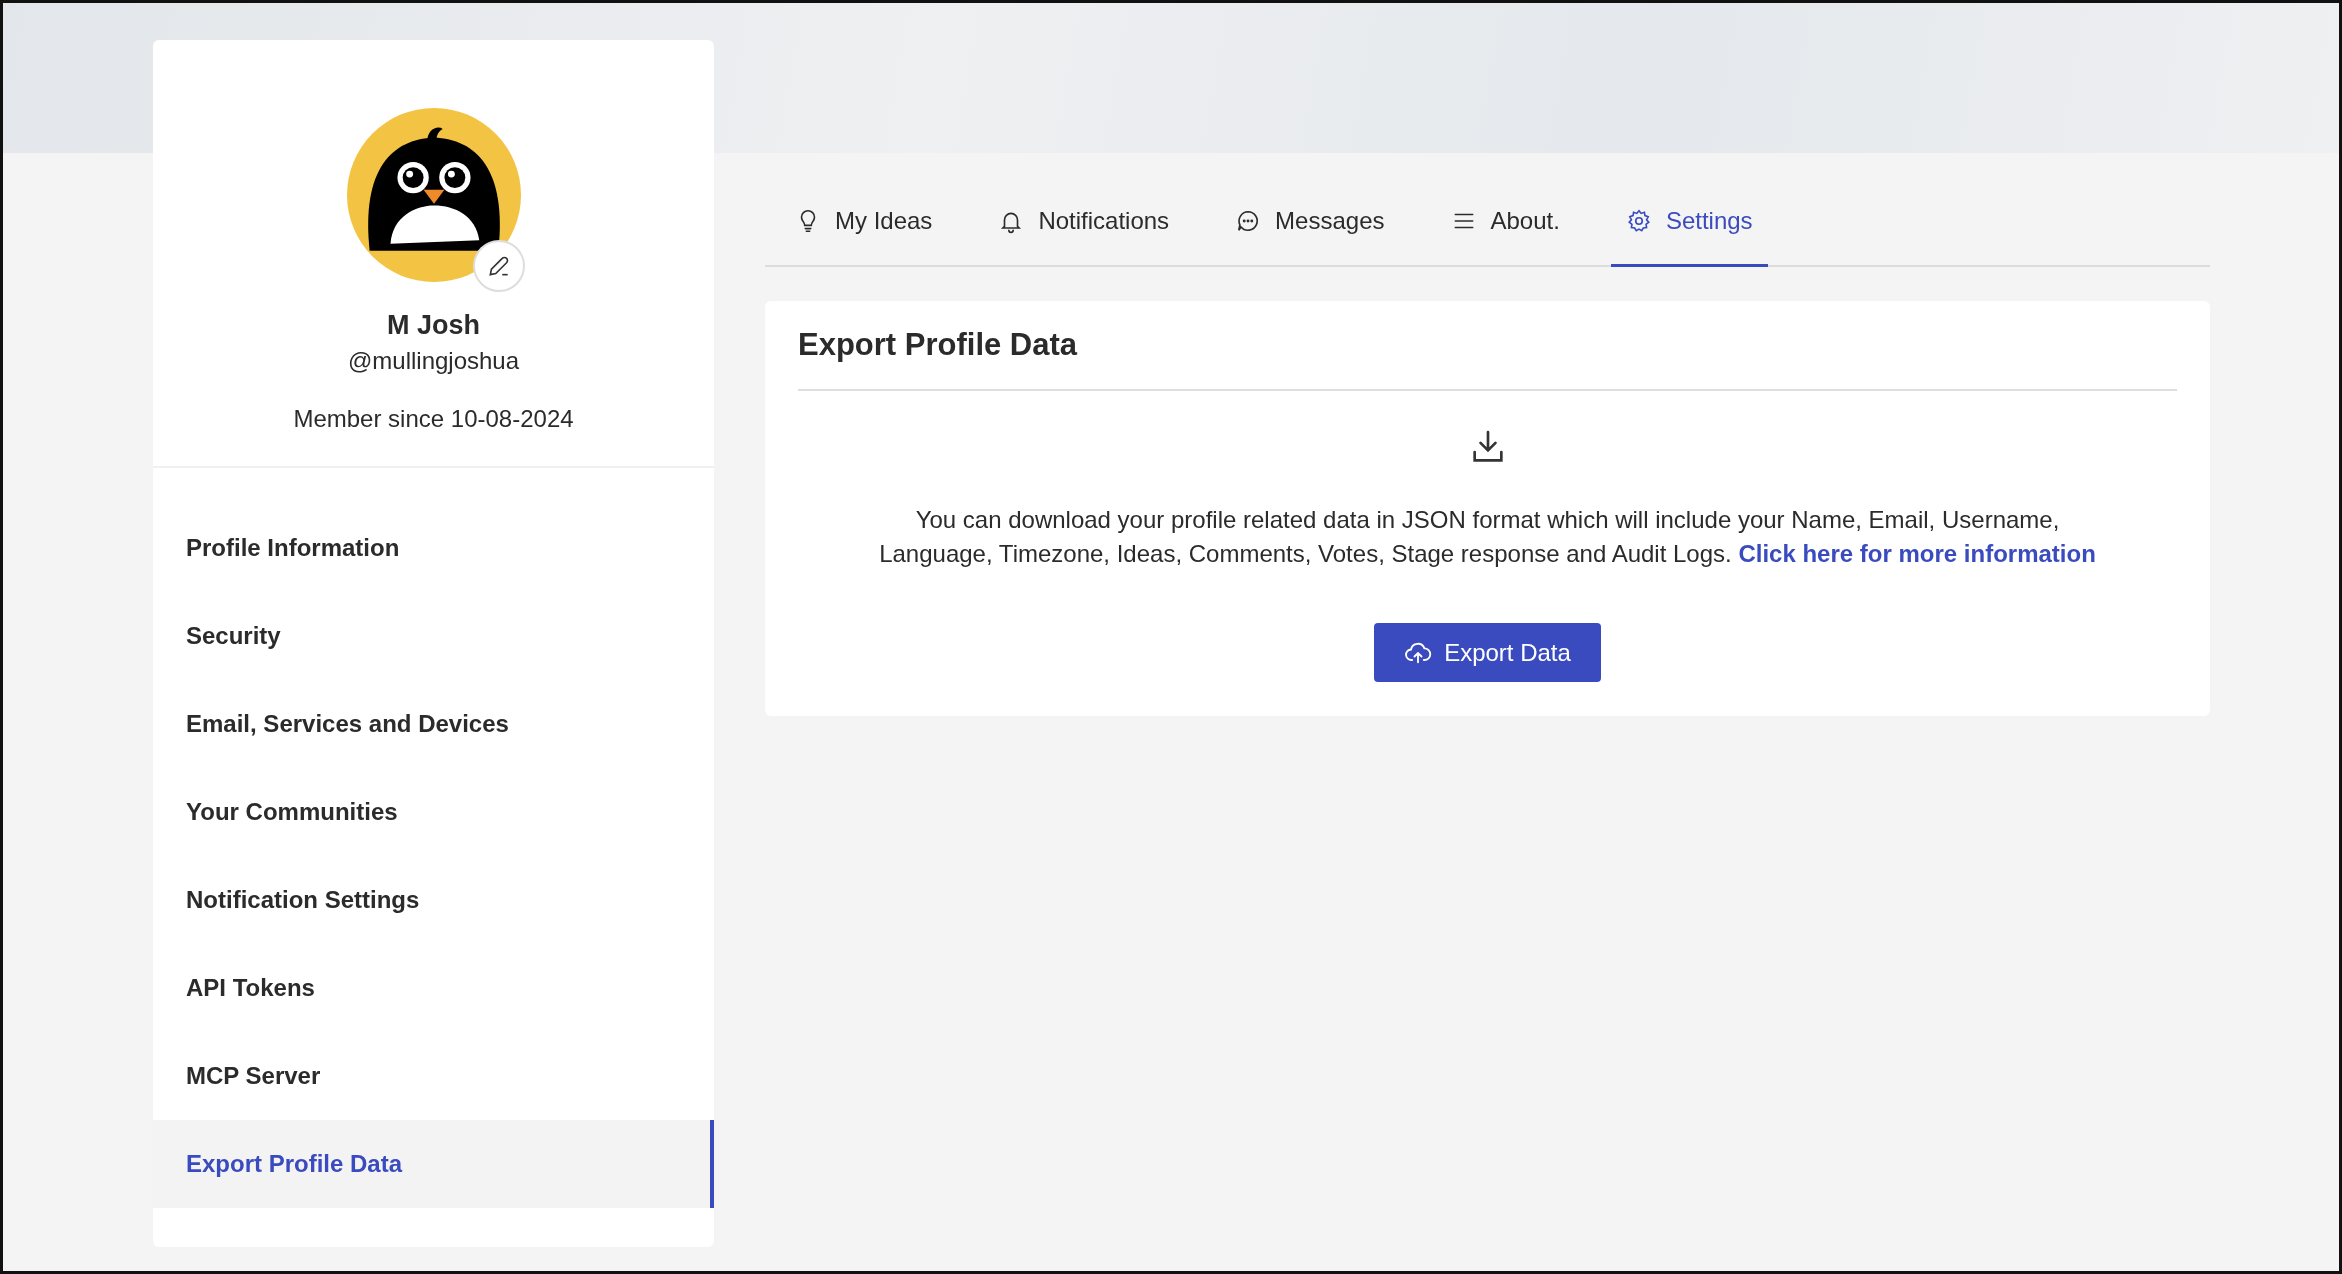 The width and height of the screenshot is (2342, 1274). What do you see at coordinates (1487, 537) in the screenshot?
I see `description-text: You can download your profile related data in JSON format which will include your Name, Email, Username, Language, Timezone, Ideas, Comments, Votes, Stage response and Audit Logs. Click here for more information` at bounding box center [1487, 537].